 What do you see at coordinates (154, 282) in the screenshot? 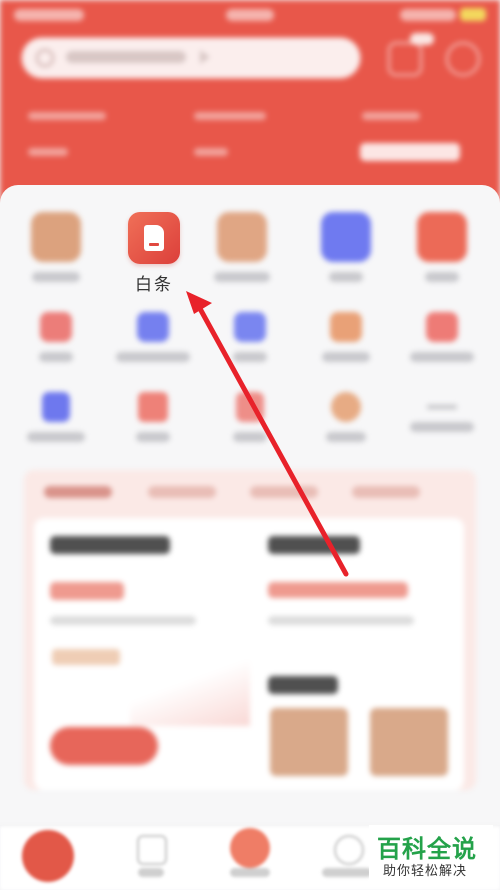
I see `baitiao-label: 白条` at bounding box center [154, 282].